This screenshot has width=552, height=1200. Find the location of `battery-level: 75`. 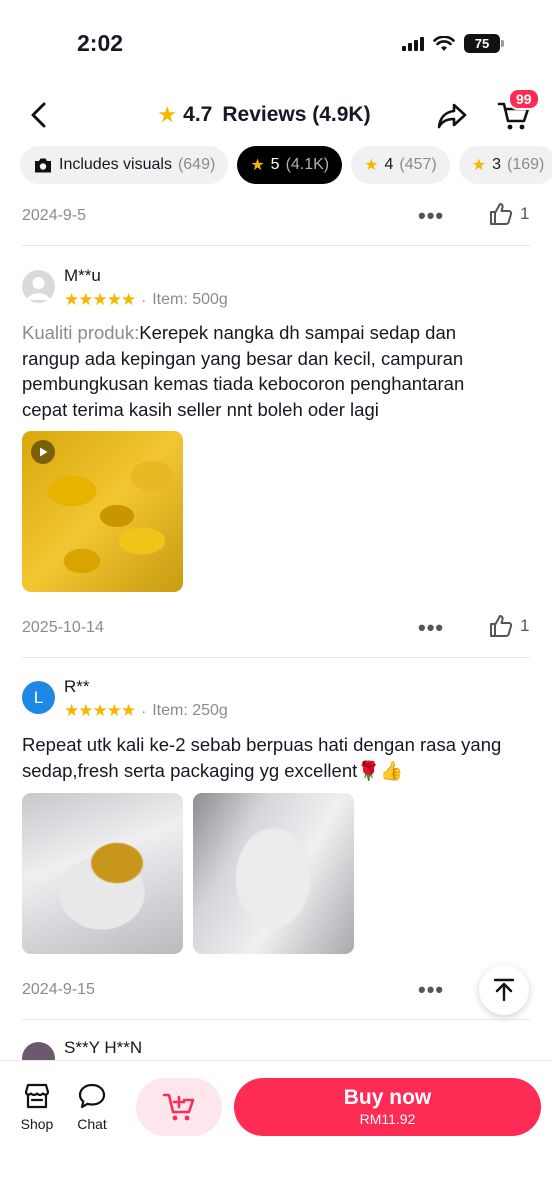

battery-level: 75 is located at coordinates (482, 43).